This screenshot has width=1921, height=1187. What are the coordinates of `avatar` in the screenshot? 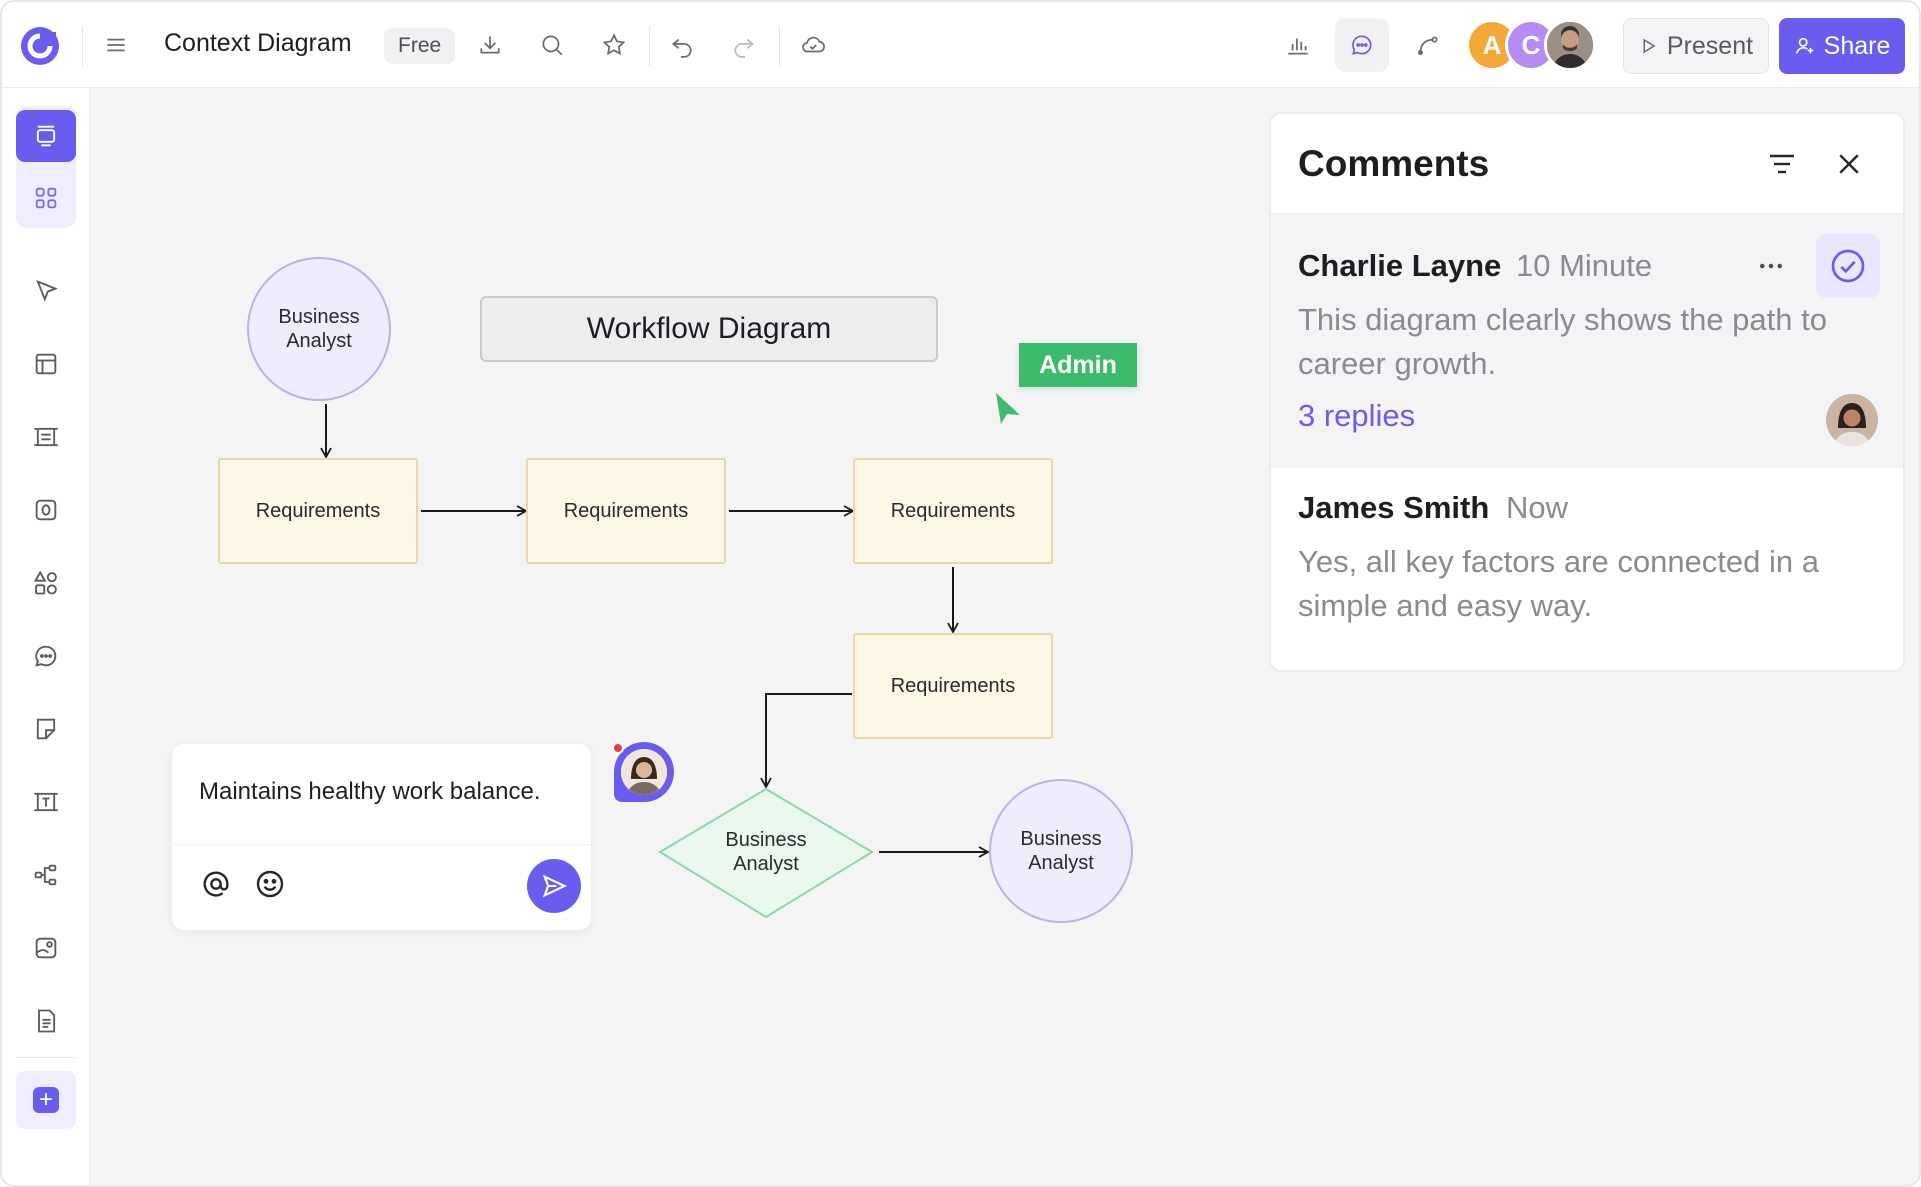 It's located at (1570, 45).